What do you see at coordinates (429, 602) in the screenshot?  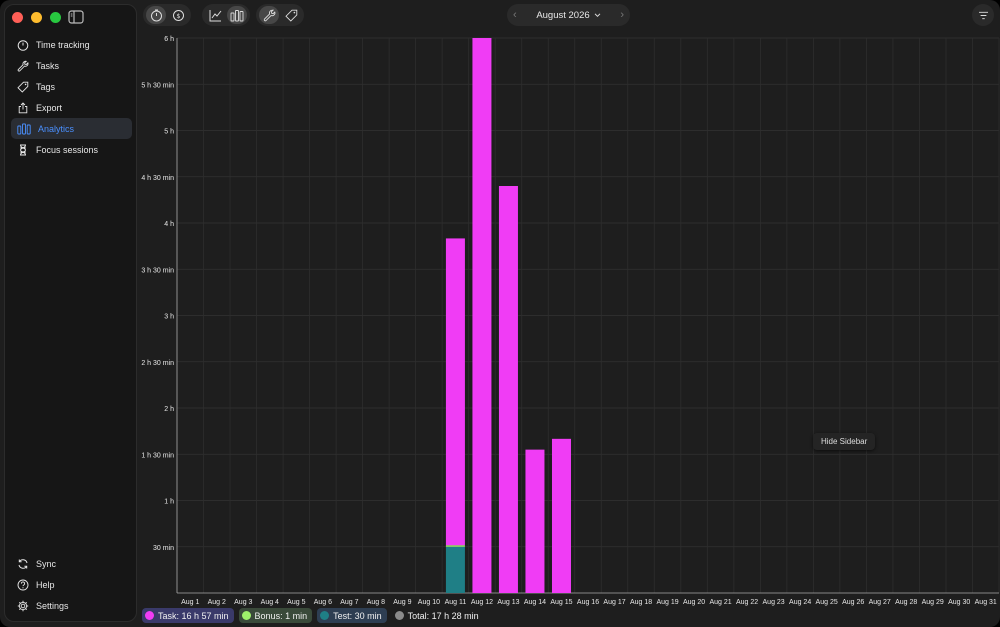 I see `x-tick-label: Aug 10` at bounding box center [429, 602].